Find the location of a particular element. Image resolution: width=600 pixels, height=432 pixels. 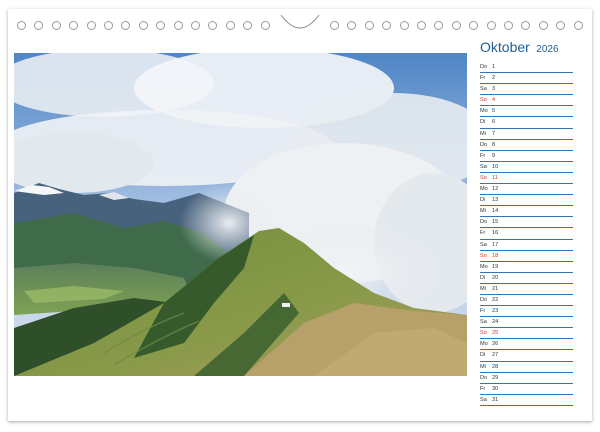

day-row: Do 8 is located at coordinates (526, 145).